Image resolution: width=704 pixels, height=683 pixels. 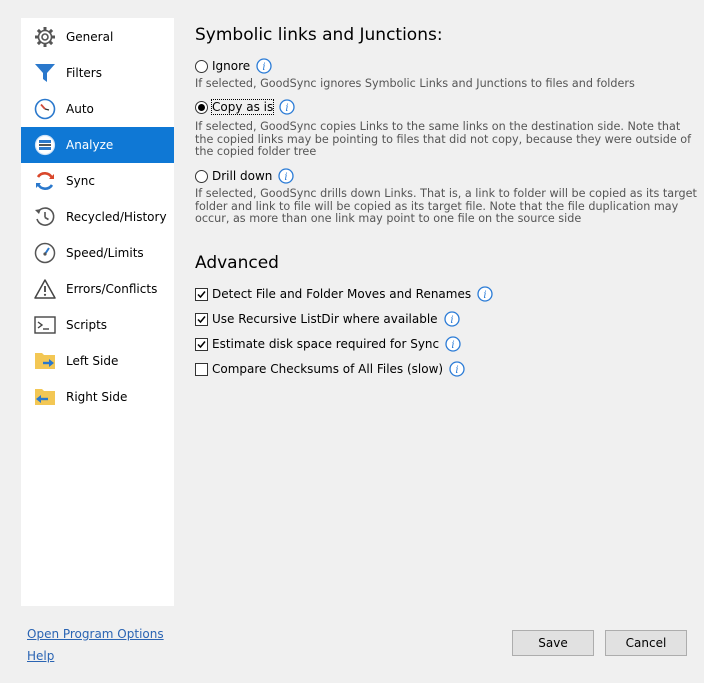 I want to click on copy-as-is-label: Copy as is, so click(x=242, y=107).